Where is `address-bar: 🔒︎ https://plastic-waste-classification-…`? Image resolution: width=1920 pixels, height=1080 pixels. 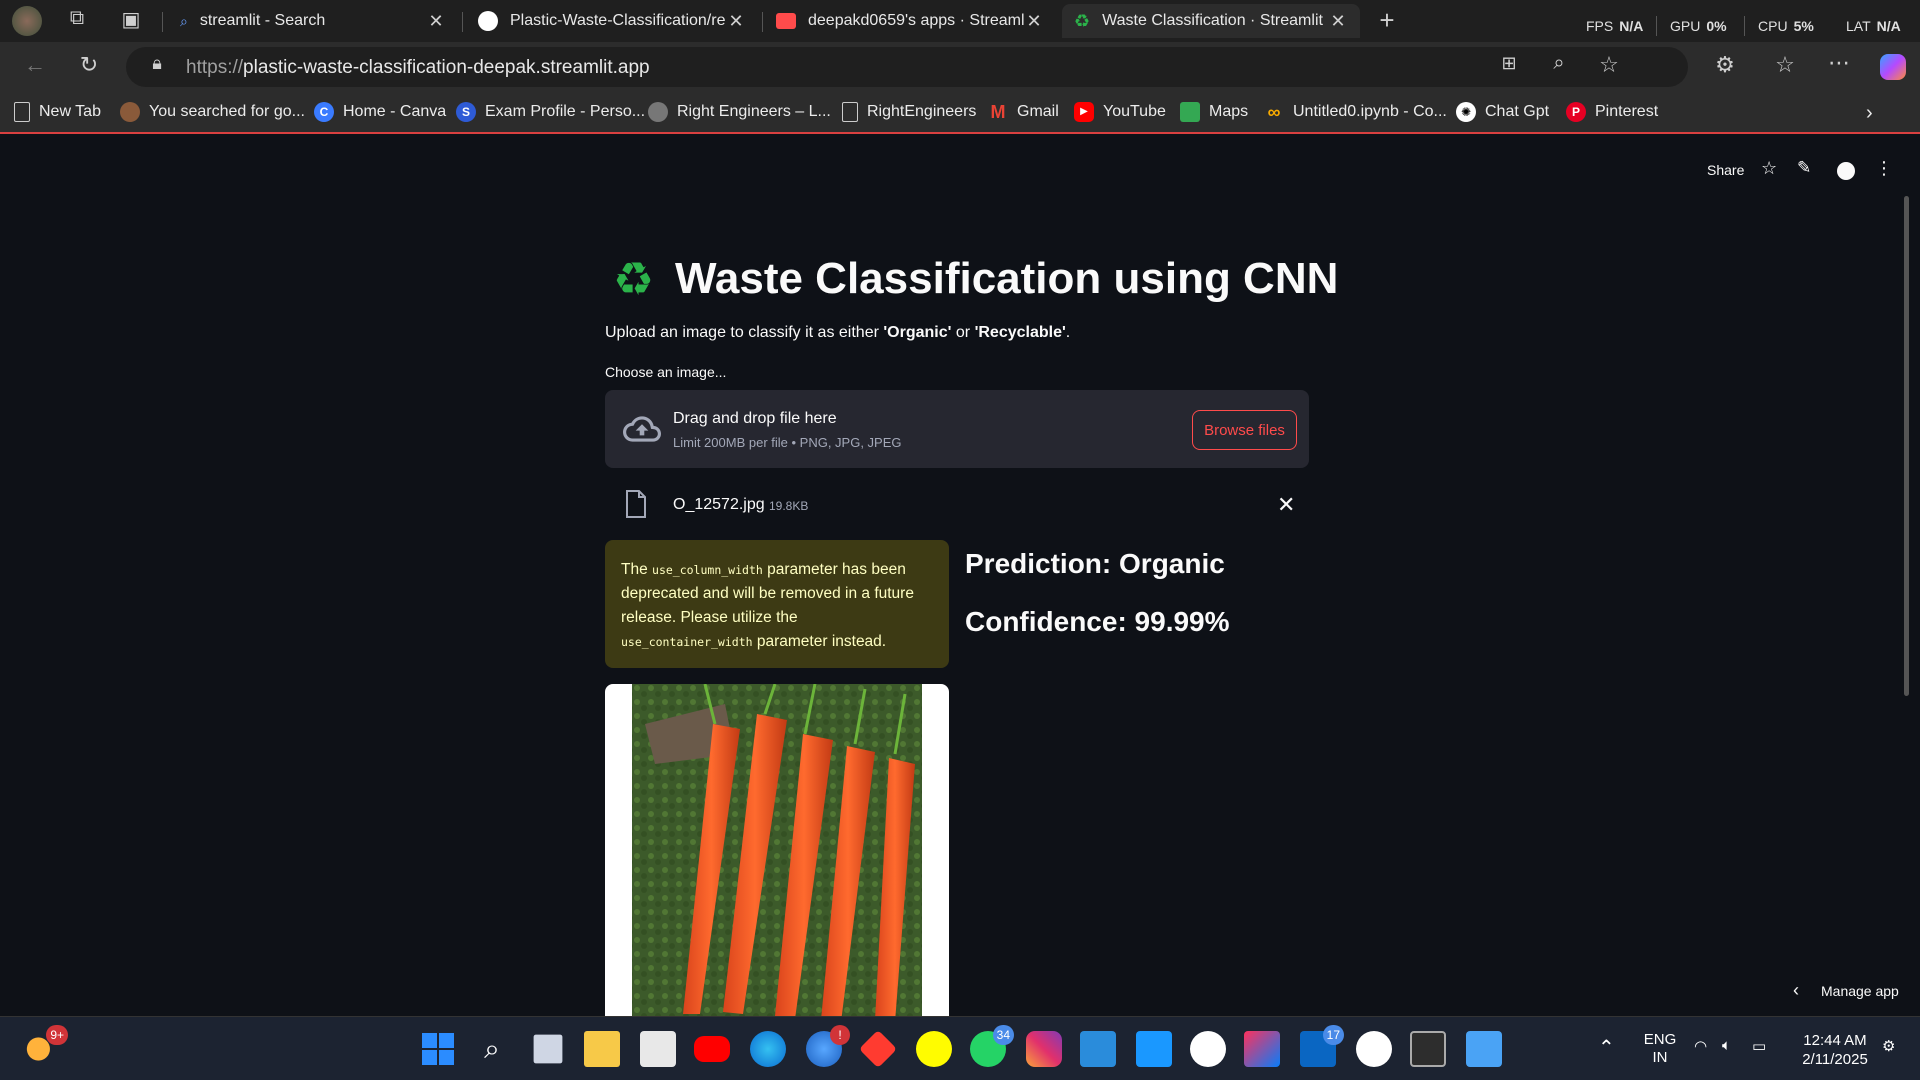 address-bar: 🔒︎ https://plastic-waste-classification-… is located at coordinates (907, 67).